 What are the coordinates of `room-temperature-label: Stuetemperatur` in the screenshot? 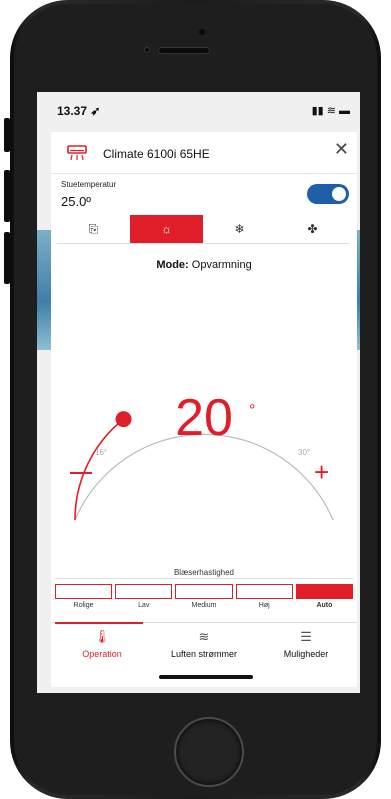 It's located at (89, 184).